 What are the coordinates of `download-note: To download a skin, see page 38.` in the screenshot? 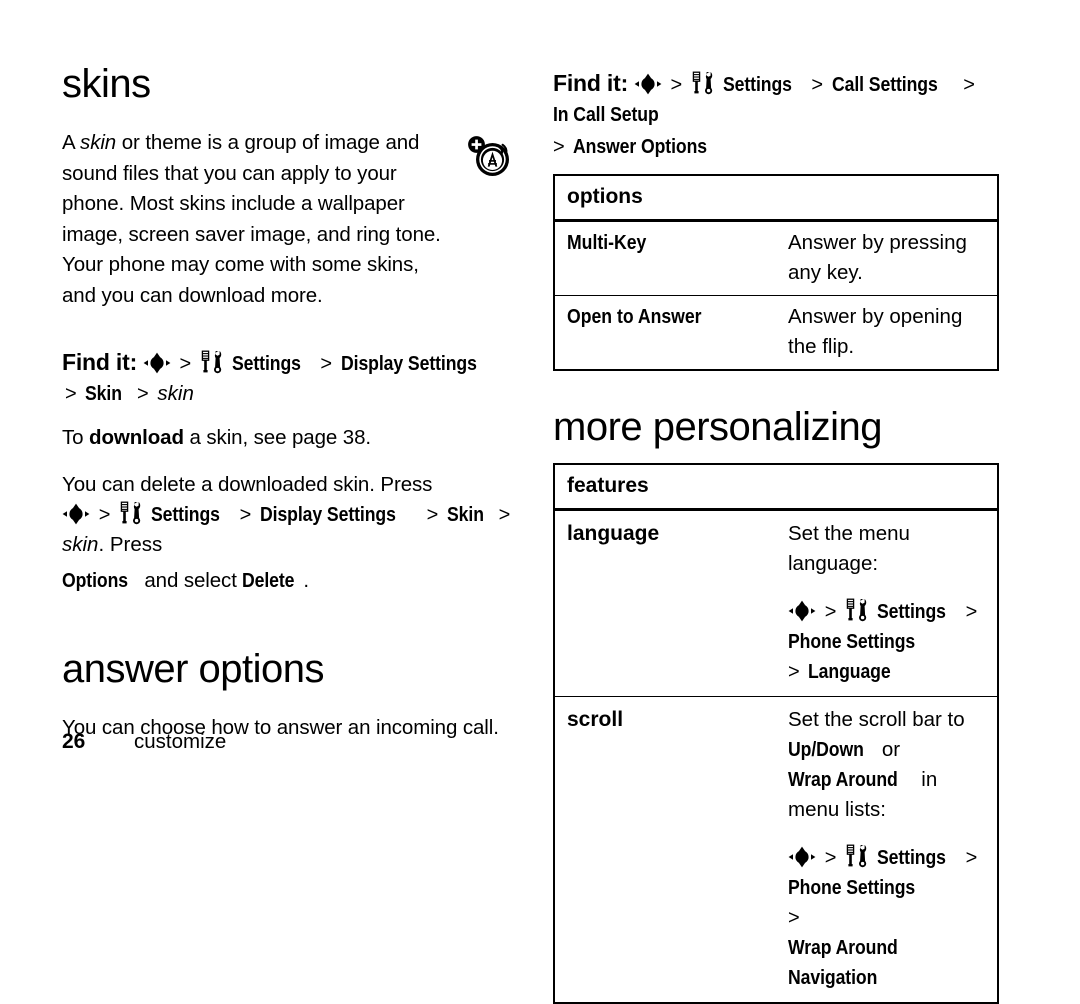 It's located at (288, 438).